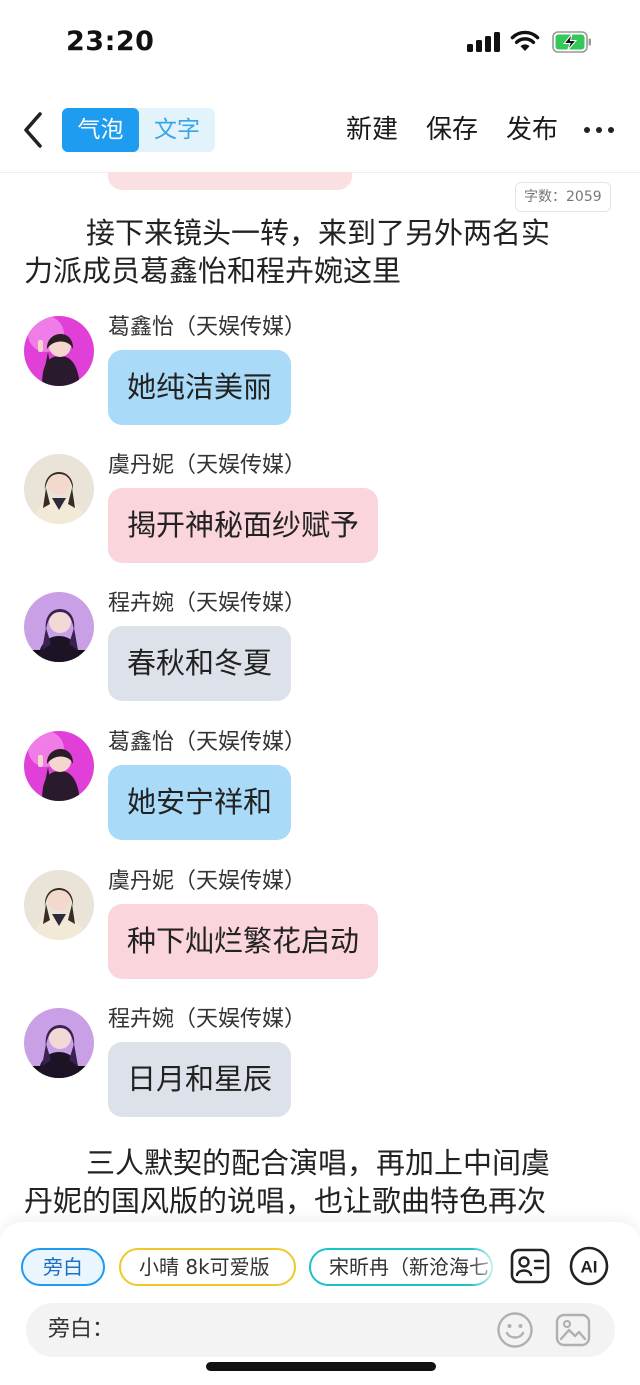  Describe the element at coordinates (200, 663) in the screenshot. I see `message-bubble: 春秋和冬夏` at that location.